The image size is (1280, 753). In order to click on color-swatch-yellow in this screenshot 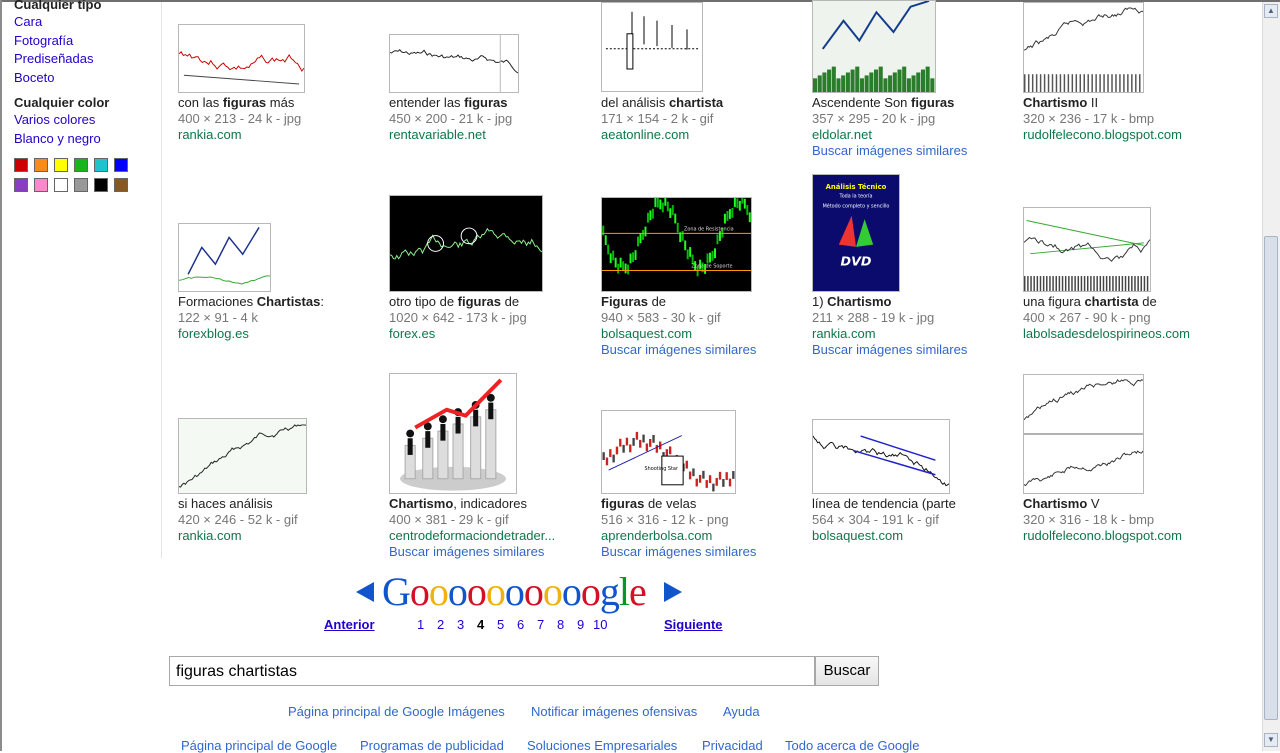, I will do `click(61, 165)`.